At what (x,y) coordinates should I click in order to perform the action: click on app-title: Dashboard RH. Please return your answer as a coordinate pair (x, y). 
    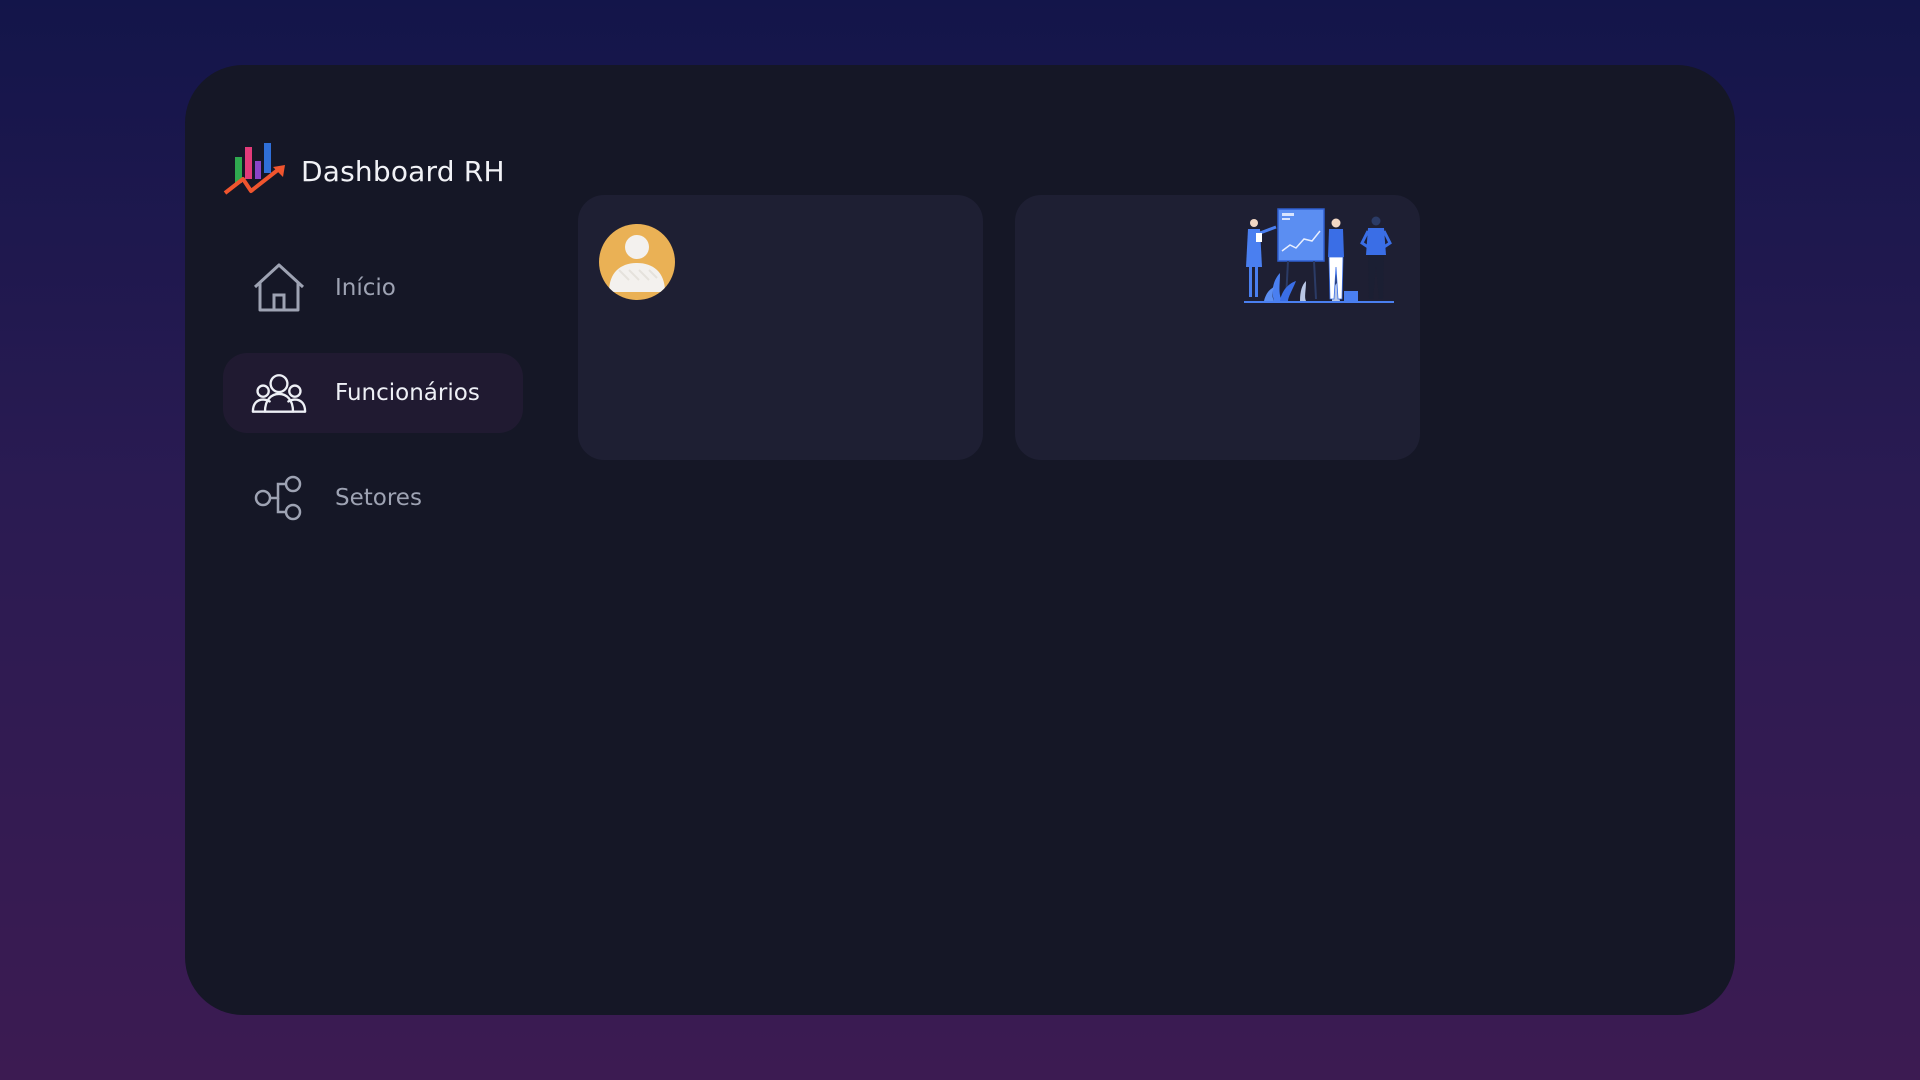
    Looking at the image, I should click on (403, 171).